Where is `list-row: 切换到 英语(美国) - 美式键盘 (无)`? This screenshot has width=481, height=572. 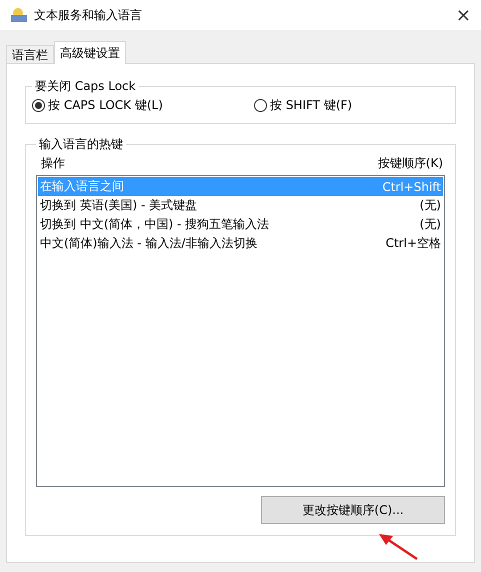 list-row: 切换到 英语(美国) - 美式键盘 (无) is located at coordinates (240, 205).